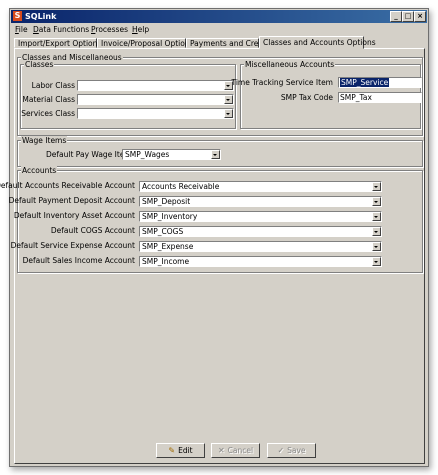 This screenshot has height=475, width=438. What do you see at coordinates (171, 154) in the screenshot?
I see `pay-wage-item-select: SMP_Wages` at bounding box center [171, 154].